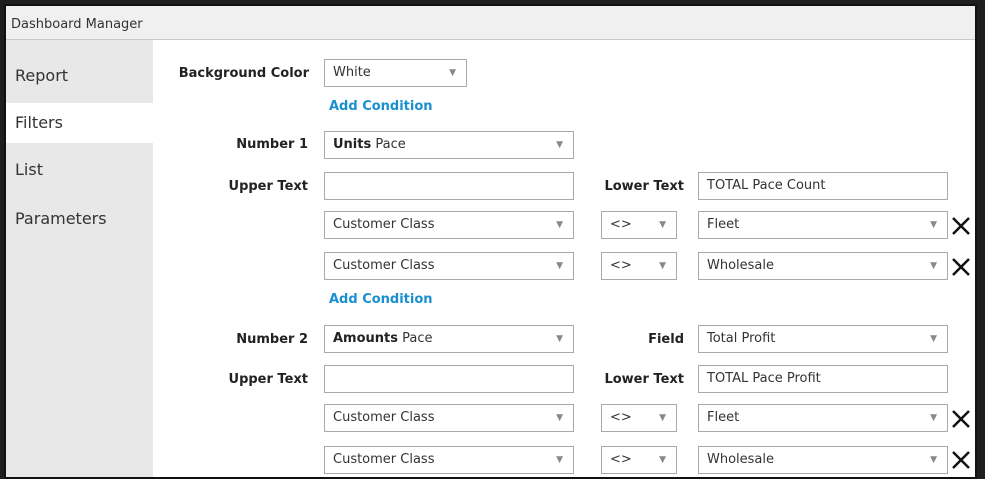  I want to click on number2-label: Number 2, so click(272, 339).